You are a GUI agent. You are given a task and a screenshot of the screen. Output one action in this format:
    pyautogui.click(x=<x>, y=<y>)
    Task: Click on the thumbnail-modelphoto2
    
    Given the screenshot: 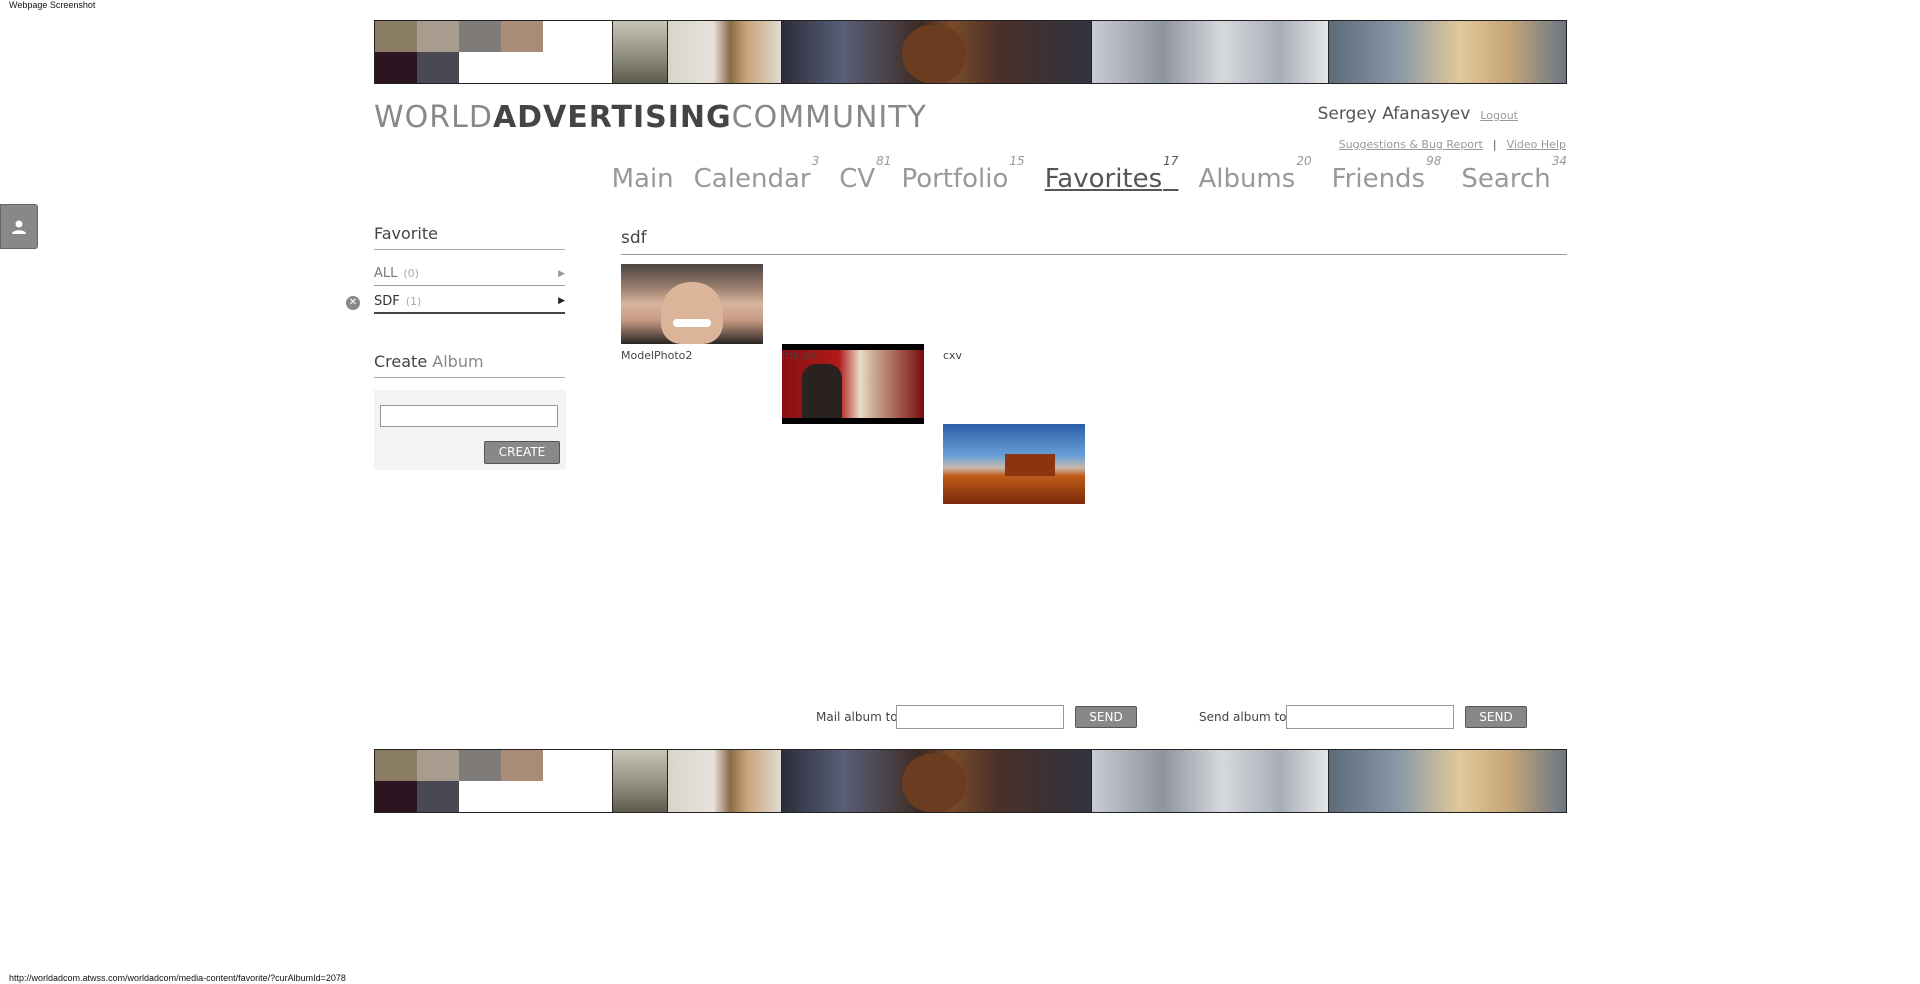 What is the action you would take?
    pyautogui.click(x=692, y=304)
    